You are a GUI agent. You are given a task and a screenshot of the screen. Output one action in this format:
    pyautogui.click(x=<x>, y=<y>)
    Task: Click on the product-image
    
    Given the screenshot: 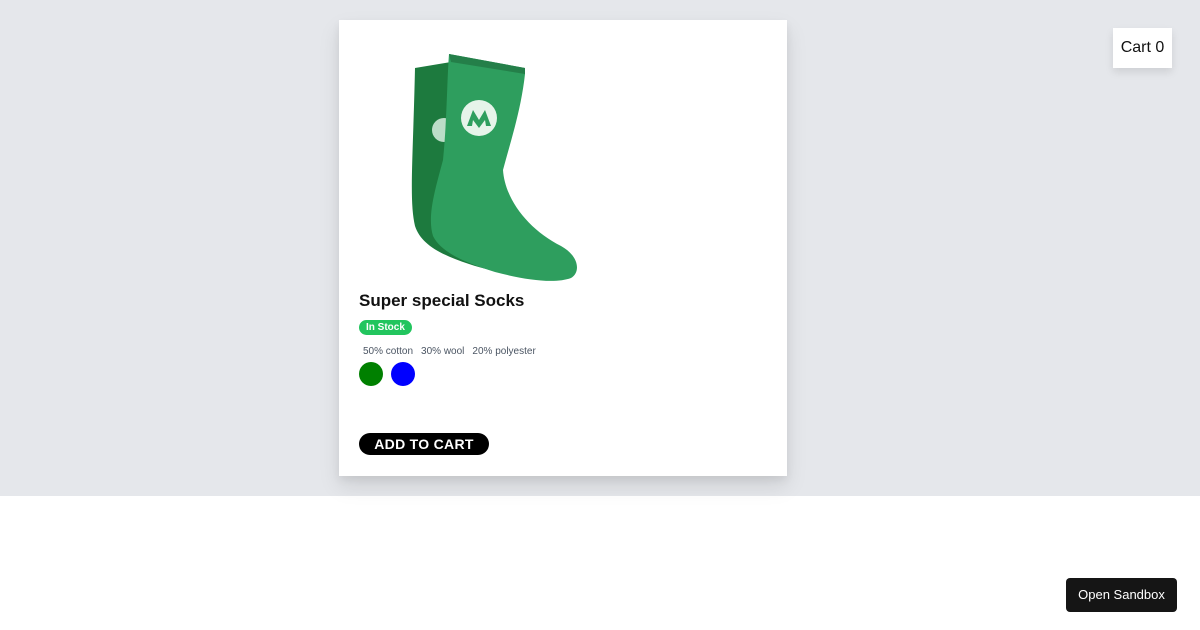 What is the action you would take?
    pyautogui.click(x=483, y=164)
    